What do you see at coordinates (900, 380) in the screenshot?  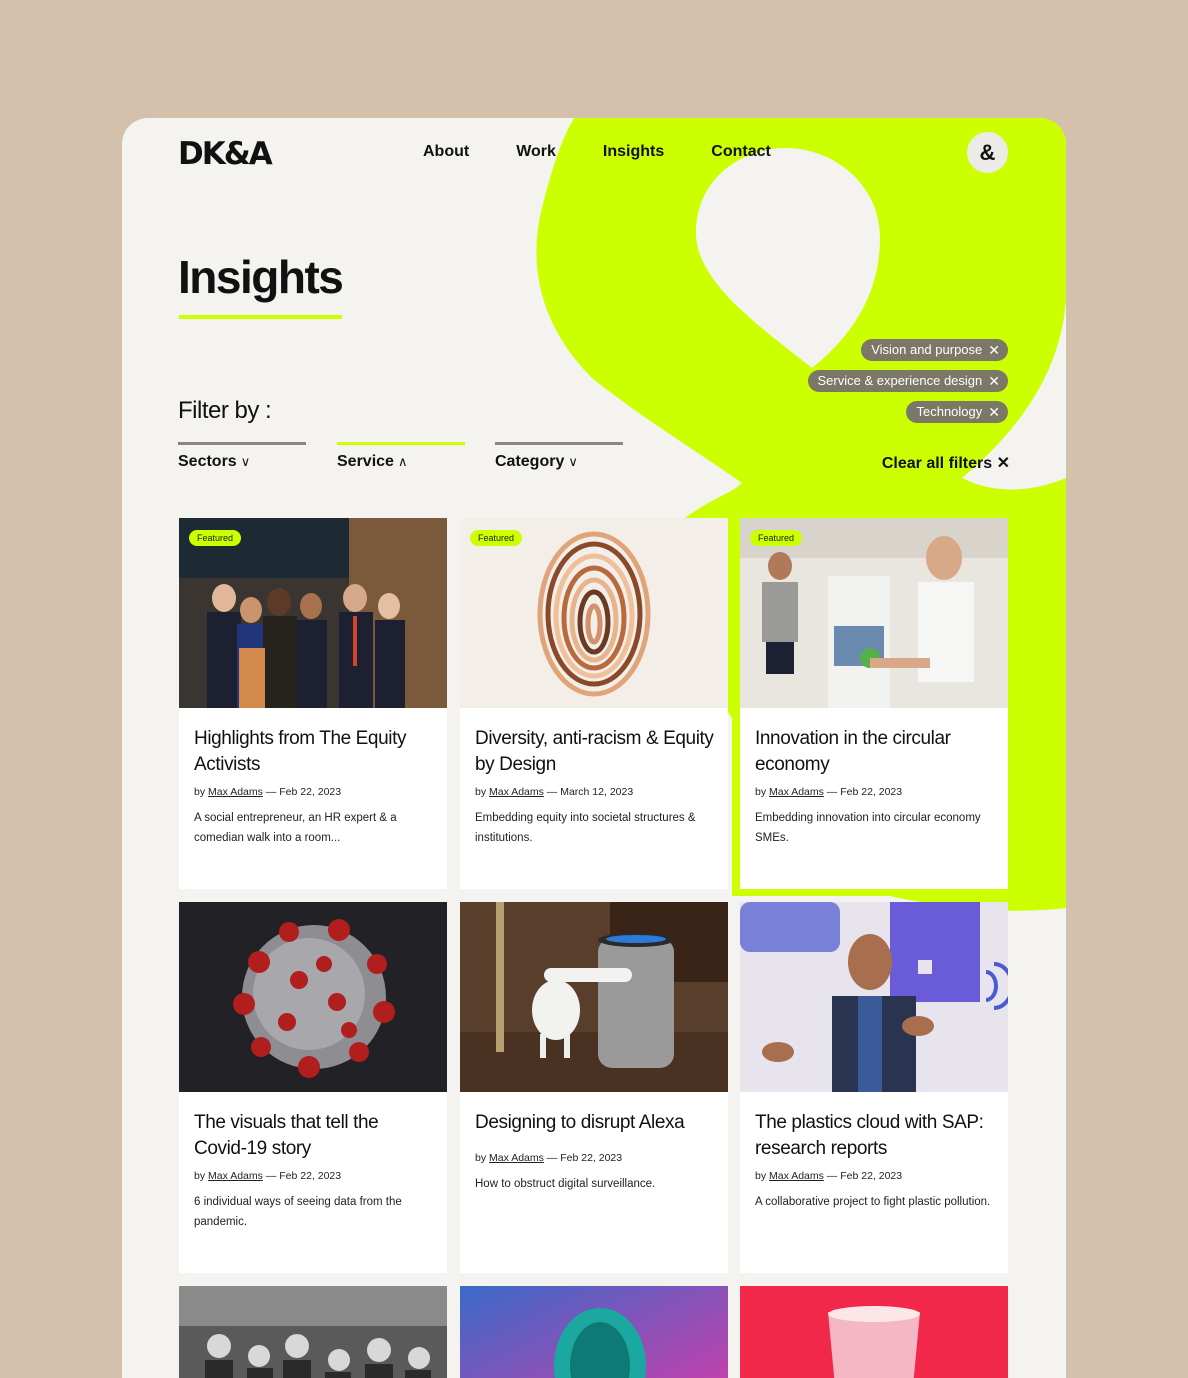 I see `chip-label: Service & experience design` at bounding box center [900, 380].